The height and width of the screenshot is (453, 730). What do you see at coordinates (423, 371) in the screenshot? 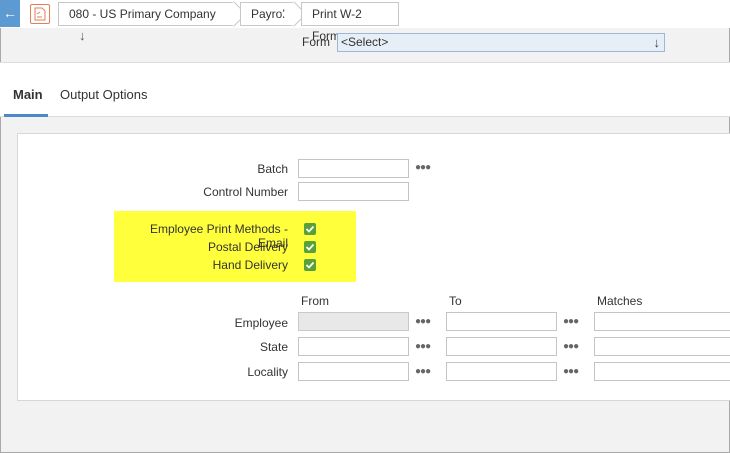
I see `locality-from-lookup-icon: ●●●` at bounding box center [423, 371].